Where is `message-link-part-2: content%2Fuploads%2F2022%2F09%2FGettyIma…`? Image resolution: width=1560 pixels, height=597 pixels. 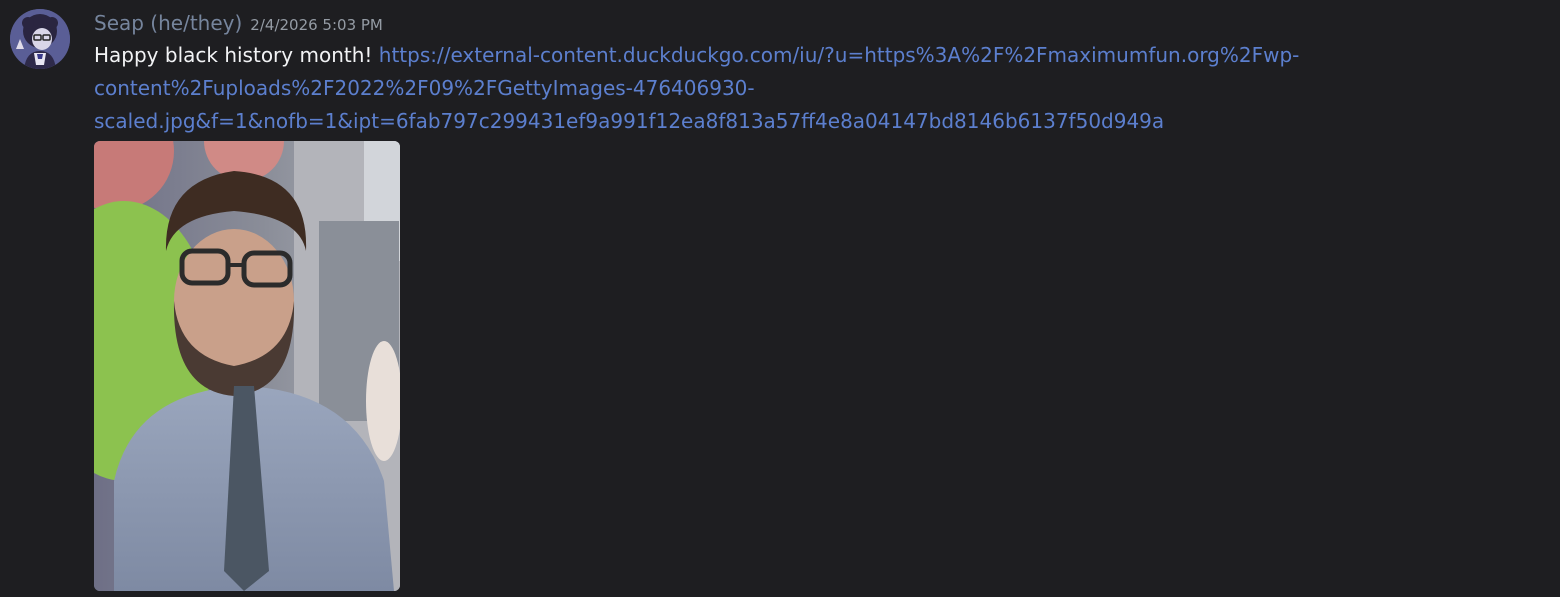 message-link-part-2: content%2Fuploads%2F2022%2F09%2FGettyIma… is located at coordinates (424, 88).